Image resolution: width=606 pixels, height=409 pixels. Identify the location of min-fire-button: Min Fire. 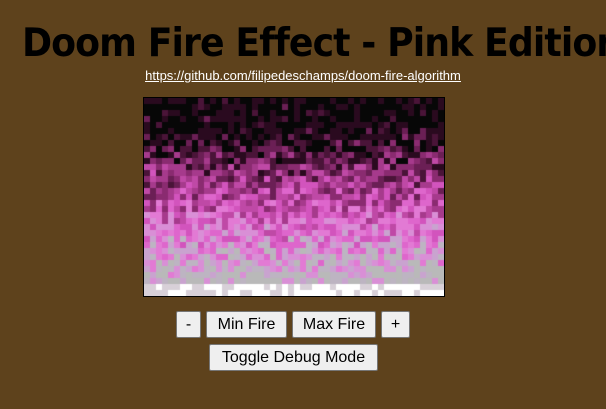
(246, 324).